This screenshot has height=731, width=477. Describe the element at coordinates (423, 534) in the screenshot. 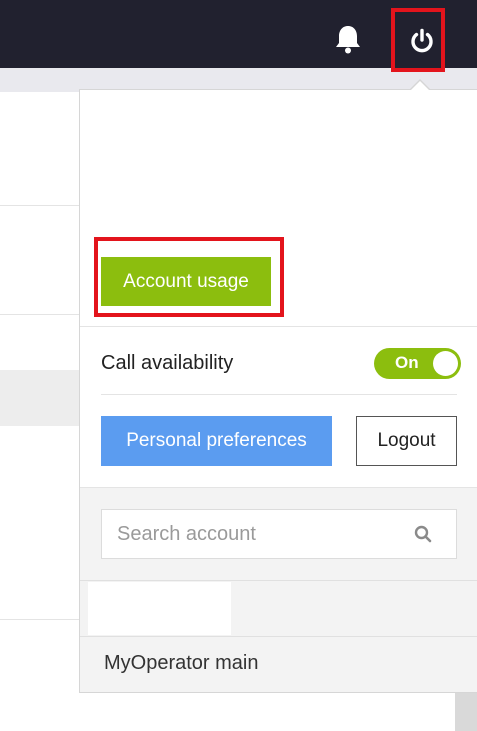

I see `search-icon` at that location.